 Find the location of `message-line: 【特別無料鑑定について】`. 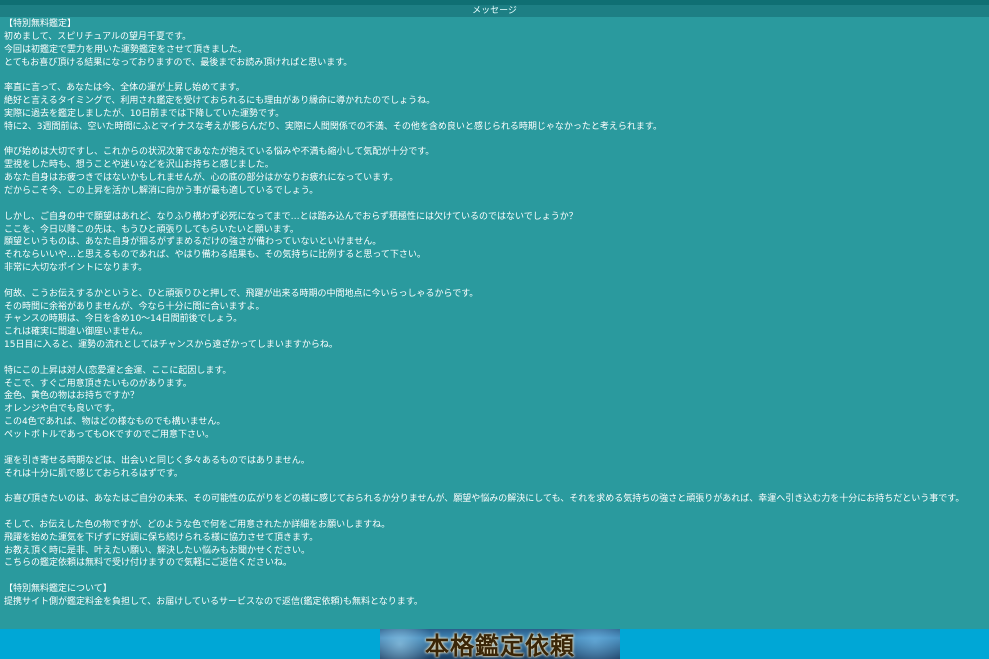

message-line: 【特別無料鑑定について】 is located at coordinates (58, 589).